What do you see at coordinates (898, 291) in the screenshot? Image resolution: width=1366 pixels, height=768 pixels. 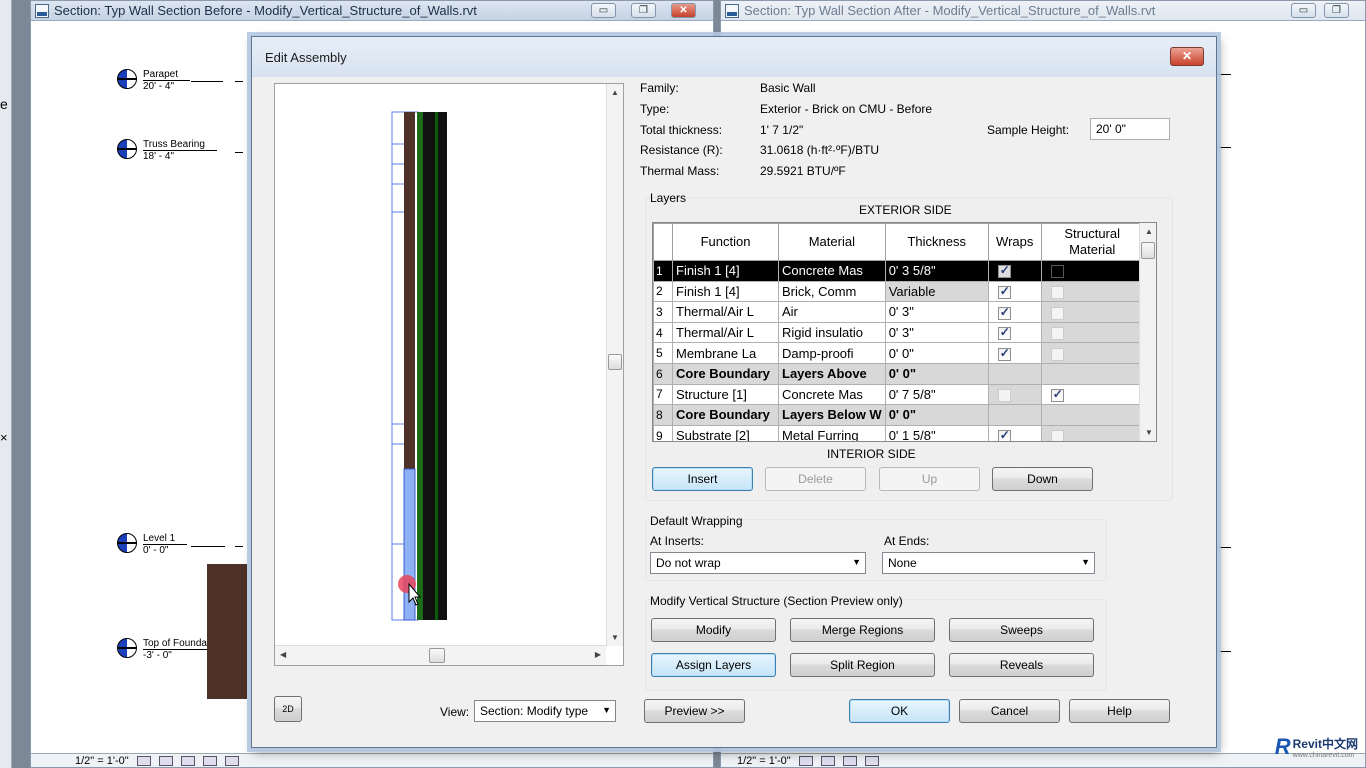 I see `table-row: 2 Finish 1 [4] Brick, Comm Variable` at bounding box center [898, 291].